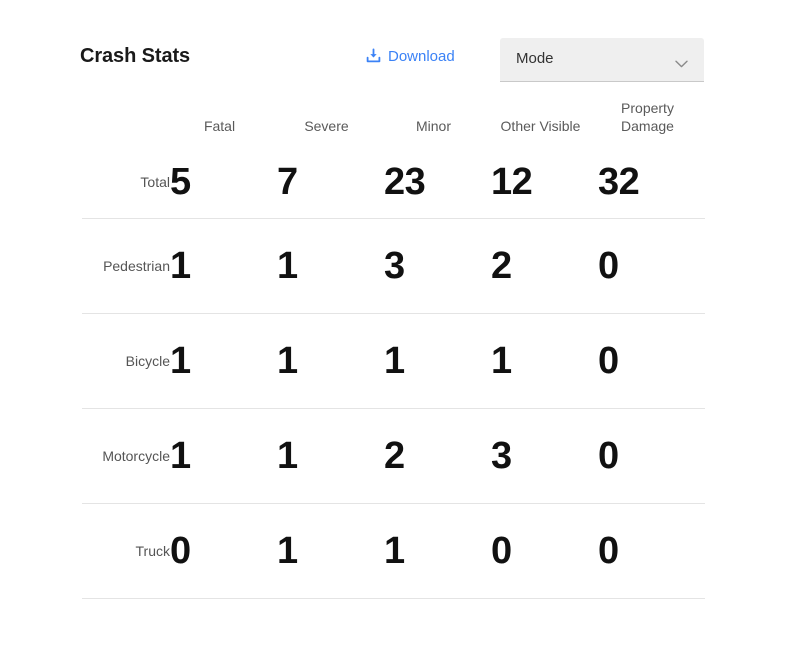 This screenshot has height=658, width=788. I want to click on download-label: Download, so click(421, 56).